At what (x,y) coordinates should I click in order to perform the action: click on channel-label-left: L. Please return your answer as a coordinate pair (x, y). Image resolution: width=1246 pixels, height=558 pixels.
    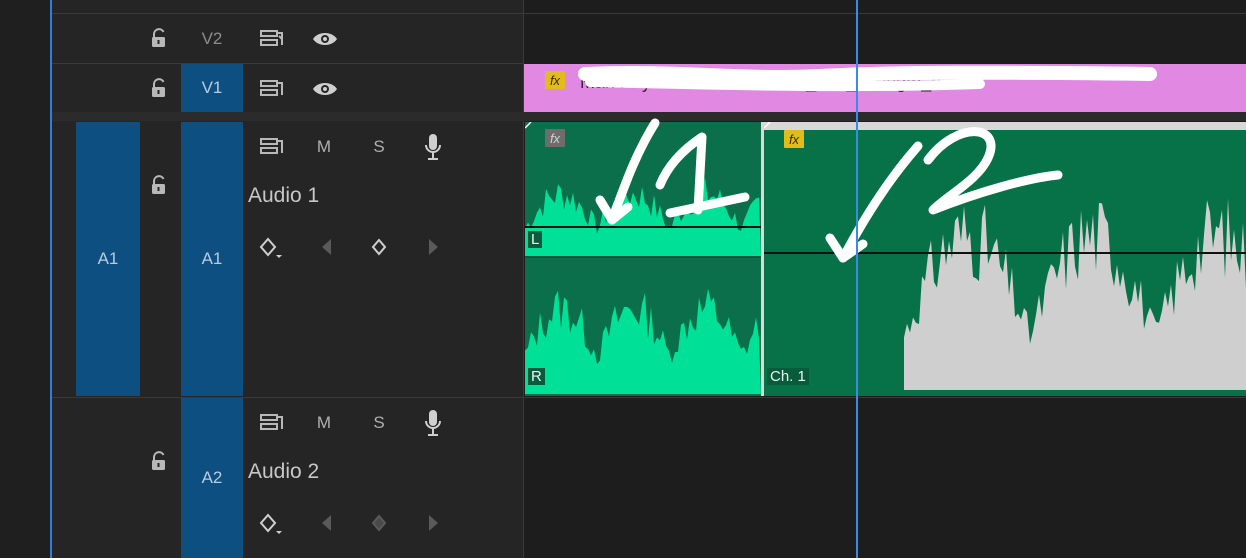
    Looking at the image, I should click on (535, 239).